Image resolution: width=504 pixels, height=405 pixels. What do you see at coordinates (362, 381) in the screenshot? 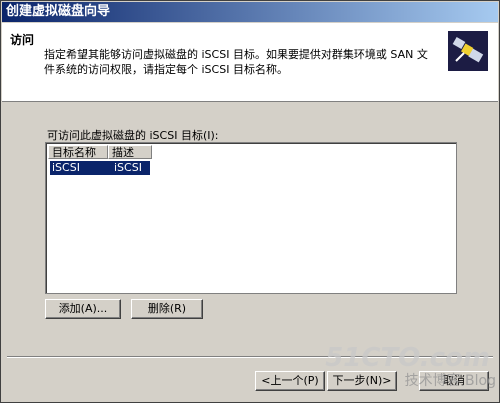
I see `next-button: 下一步(N)>` at bounding box center [362, 381].